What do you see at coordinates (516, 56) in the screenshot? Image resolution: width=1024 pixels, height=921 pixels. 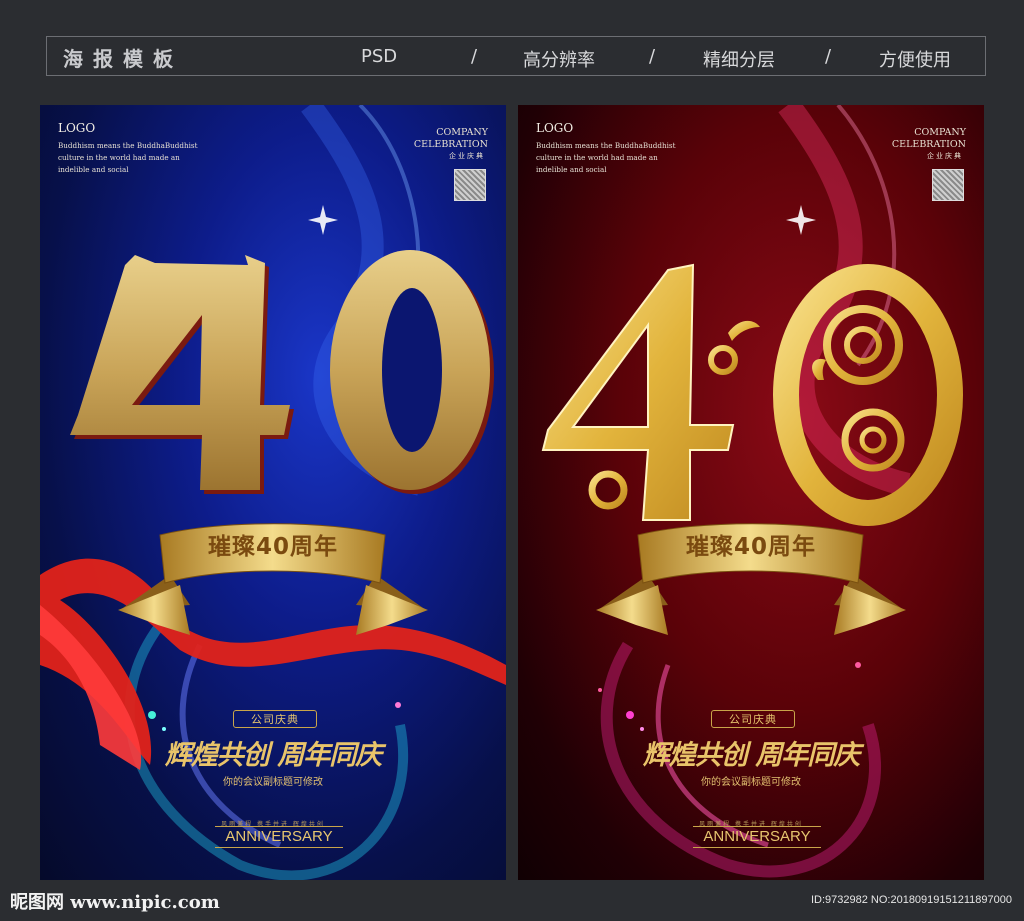 I see `header-bar: 海报模板 PSD / 高分辨率 / 精细分层 / 方便使用` at bounding box center [516, 56].